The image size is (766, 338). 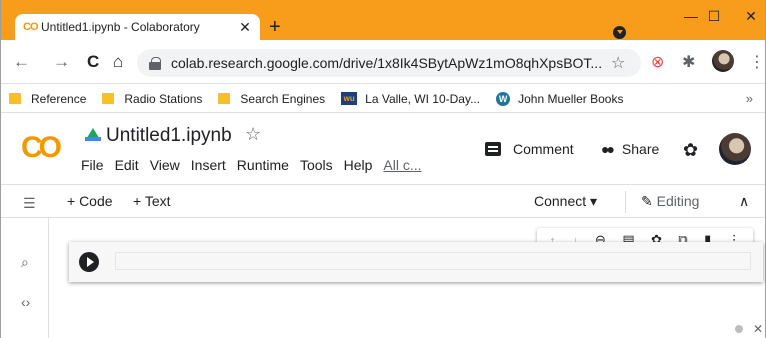 What do you see at coordinates (749, 329) in the screenshot?
I see `status-area: ✕` at bounding box center [749, 329].